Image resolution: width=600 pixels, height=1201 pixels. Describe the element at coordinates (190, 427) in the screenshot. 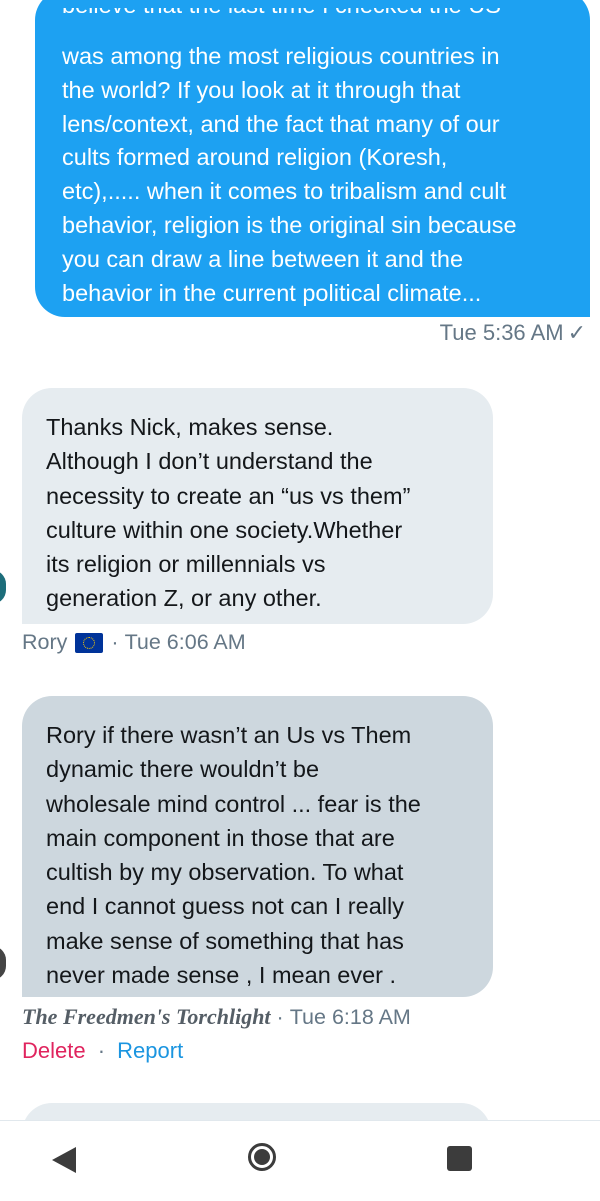

I see `message-line: Thanks Nick, makes sense.` at that location.